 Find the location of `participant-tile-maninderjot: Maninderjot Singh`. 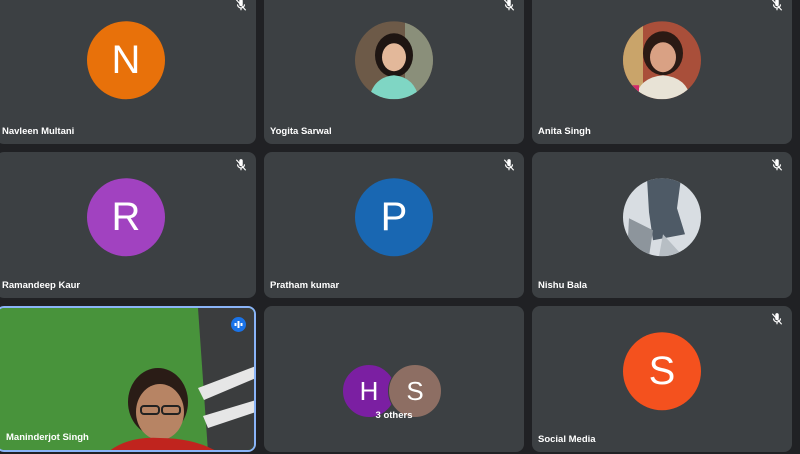

participant-tile-maninderjot: Maninderjot Singh is located at coordinates (128, 379).